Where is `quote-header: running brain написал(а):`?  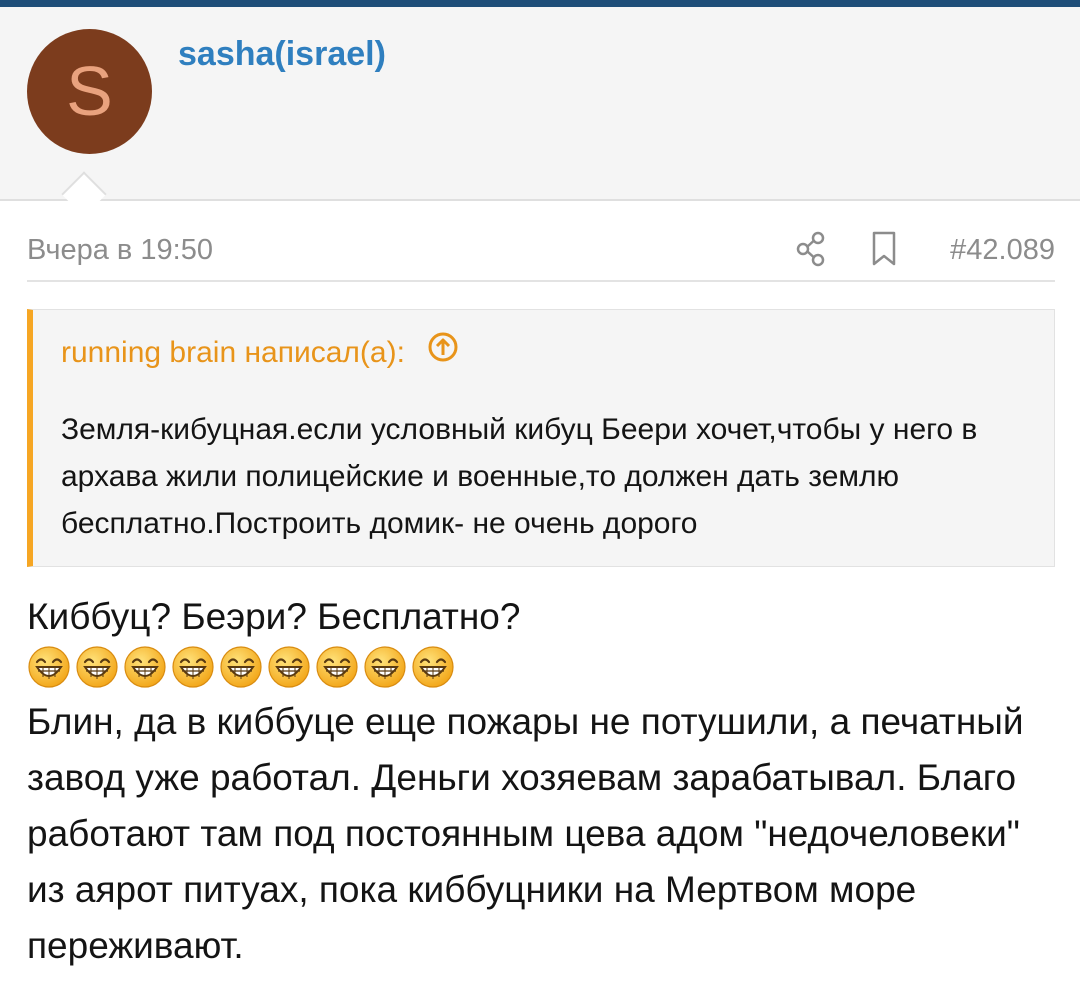
quote-header: running brain написал(а): is located at coordinates (260, 352).